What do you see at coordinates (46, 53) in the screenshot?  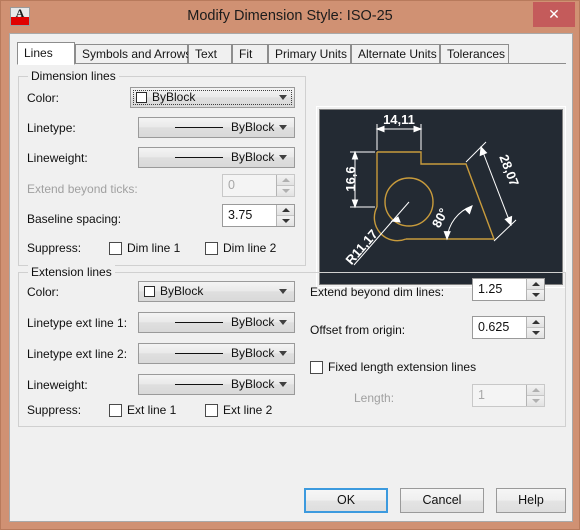 I see `tab-lines: Lines` at bounding box center [46, 53].